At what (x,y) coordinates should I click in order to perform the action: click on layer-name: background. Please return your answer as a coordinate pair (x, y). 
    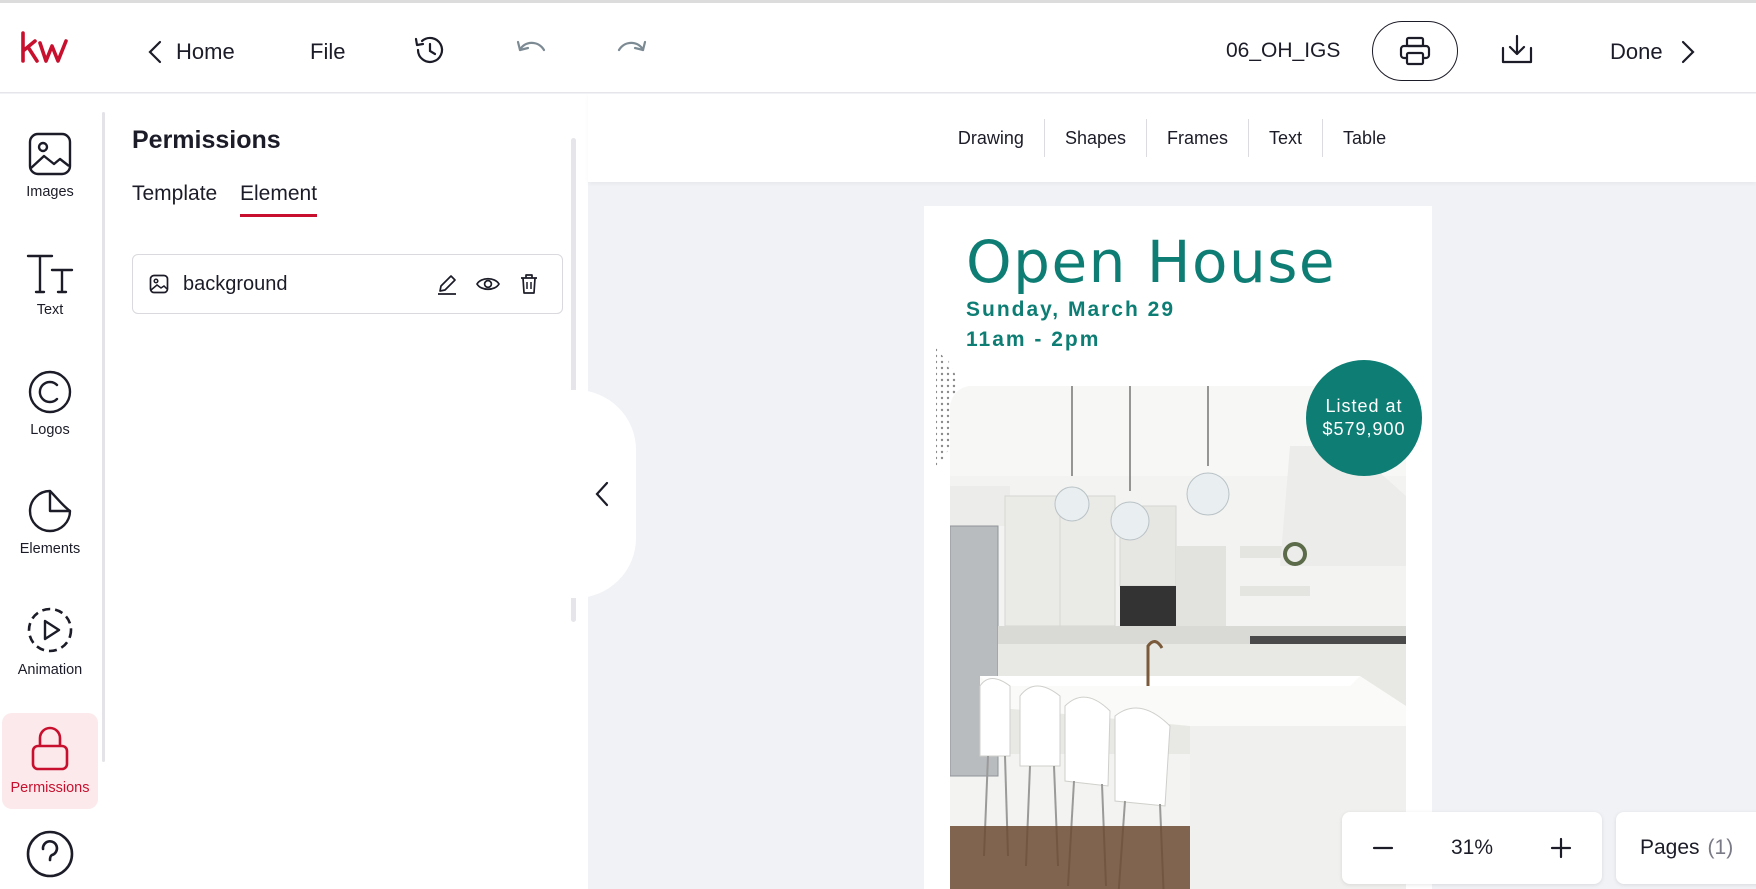
    Looking at the image, I should click on (235, 283).